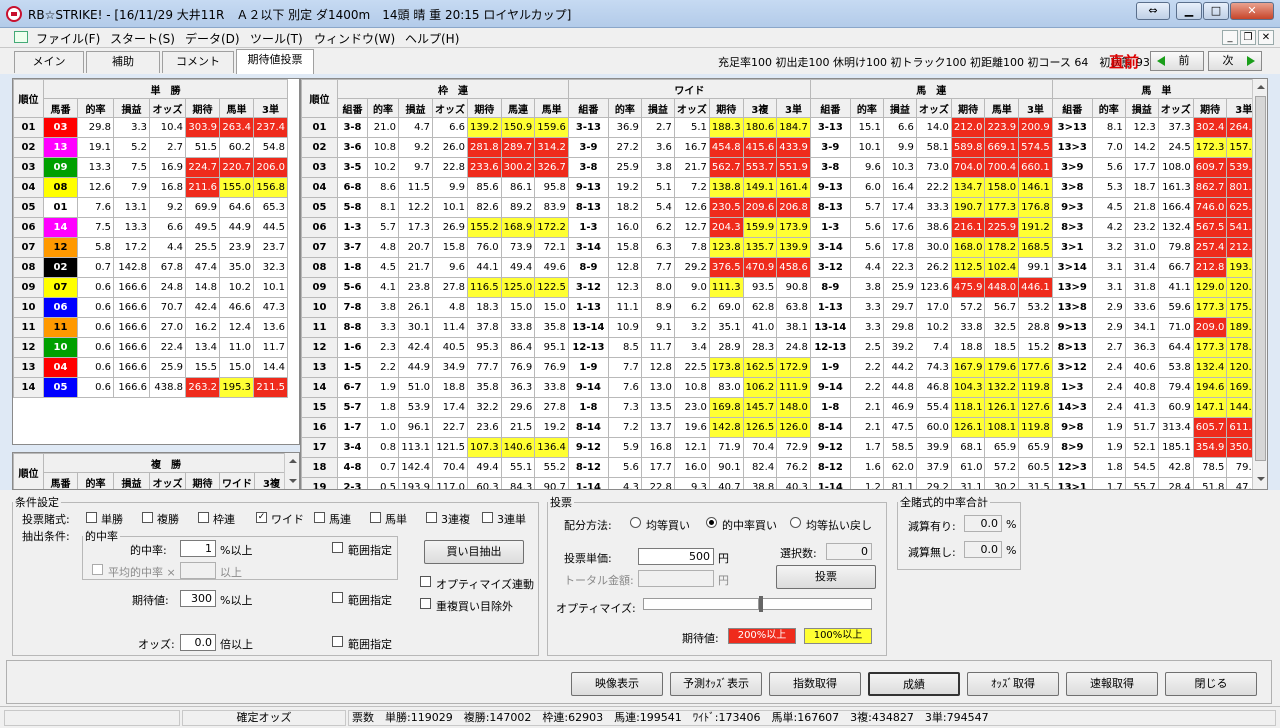  I want to click on scroll-up-icon, so click(293, 461).